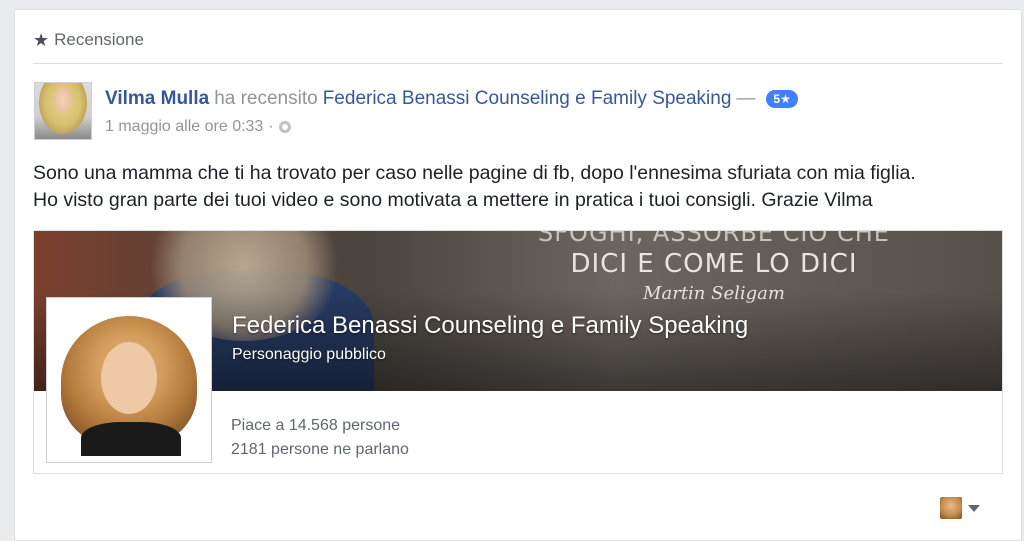  What do you see at coordinates (266, 98) in the screenshot?
I see `action-text: ha recensito` at bounding box center [266, 98].